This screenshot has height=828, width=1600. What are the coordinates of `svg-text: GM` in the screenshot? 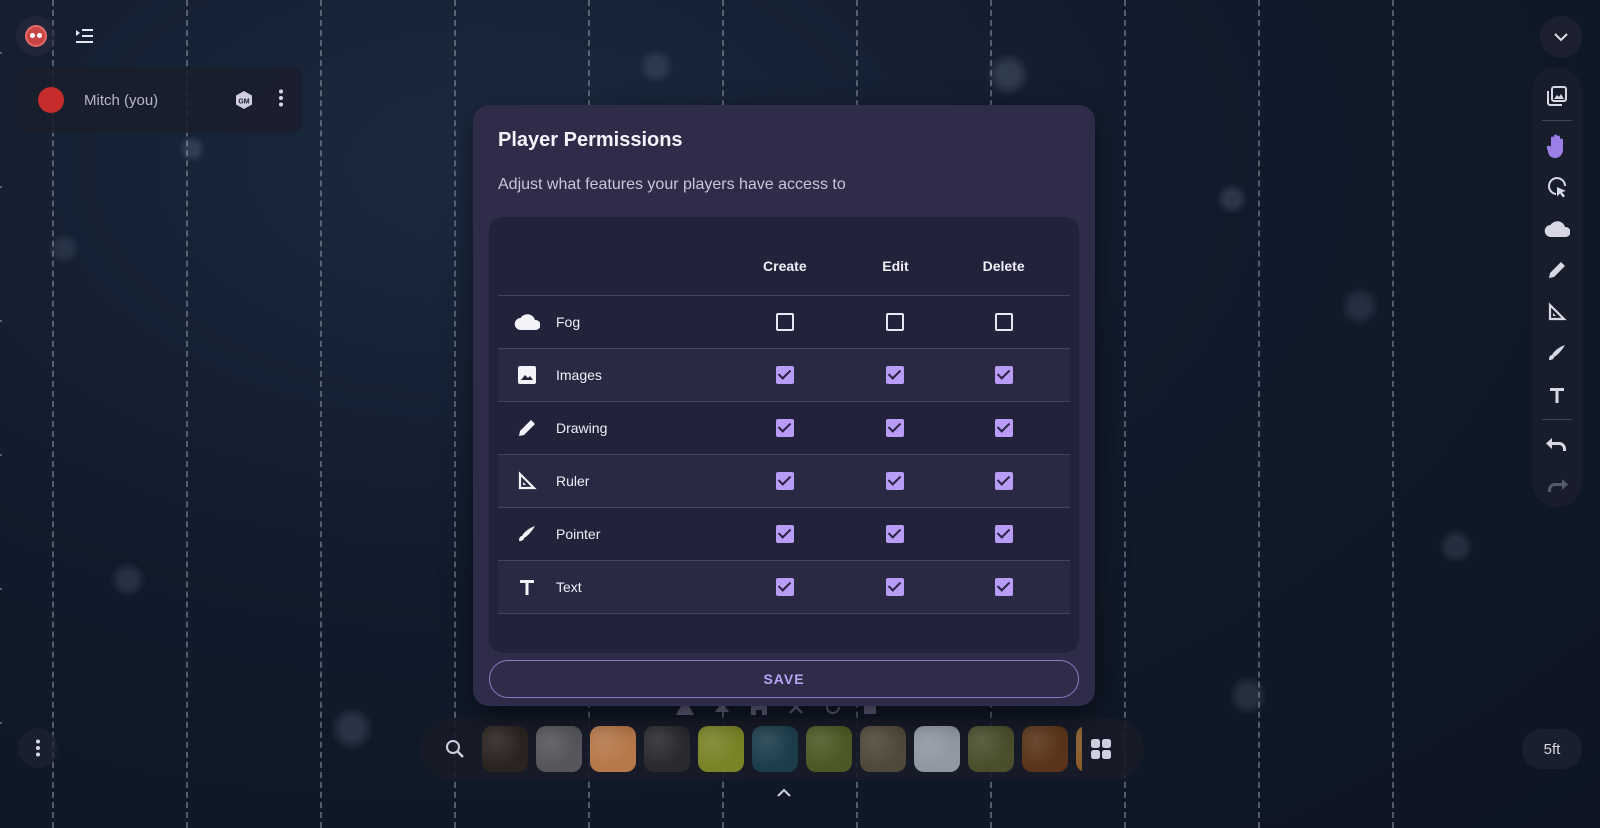 It's located at (243, 102).